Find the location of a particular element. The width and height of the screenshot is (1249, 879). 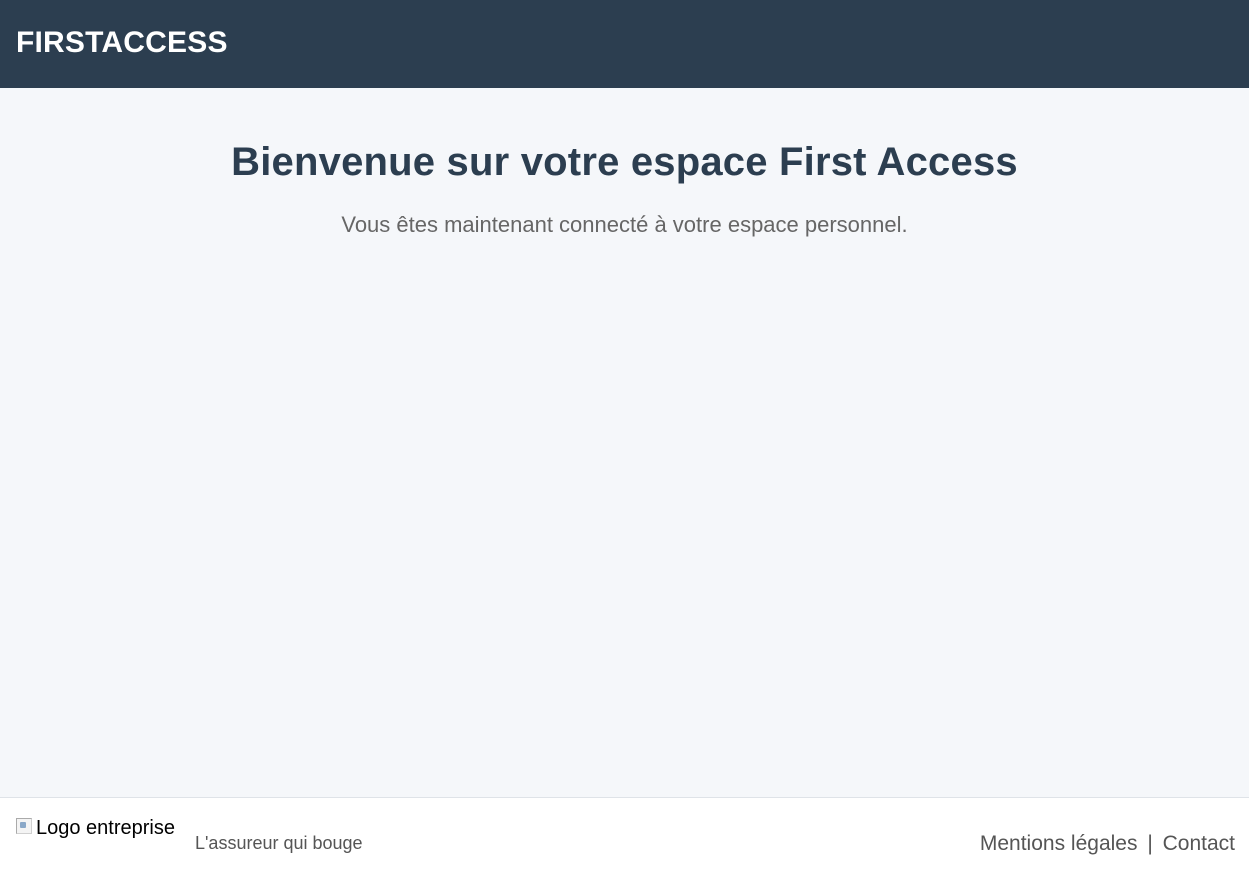

welcome-title: Bienvenue sur votre espace First Access is located at coordinates (624, 162).